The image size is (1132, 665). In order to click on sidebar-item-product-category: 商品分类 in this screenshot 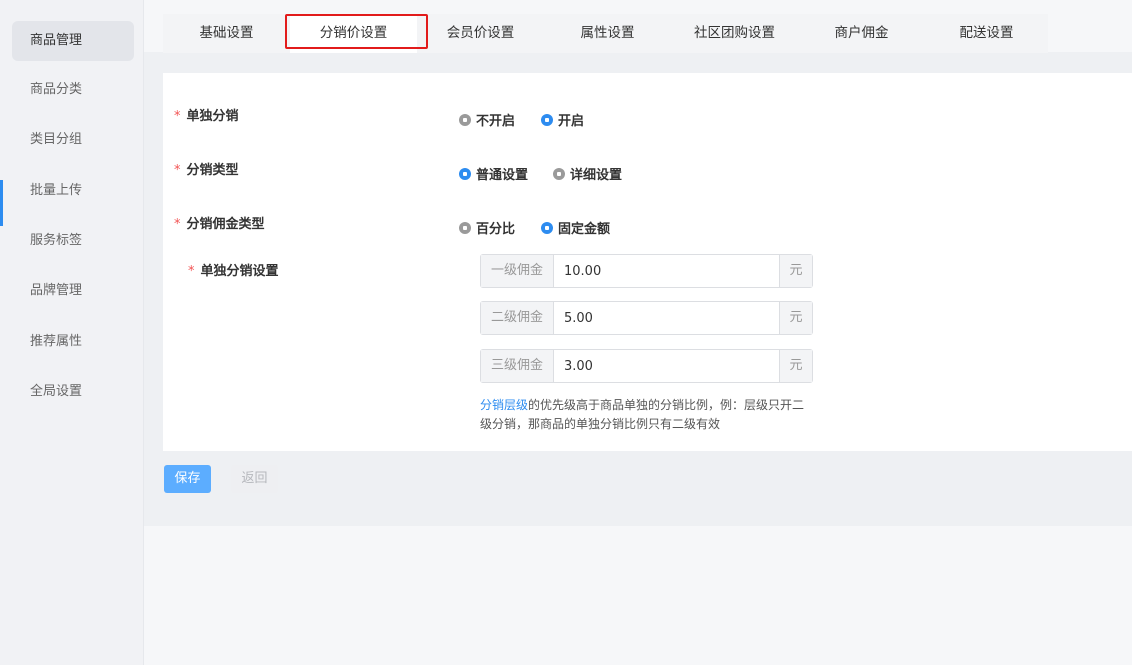, I will do `click(73, 90)`.